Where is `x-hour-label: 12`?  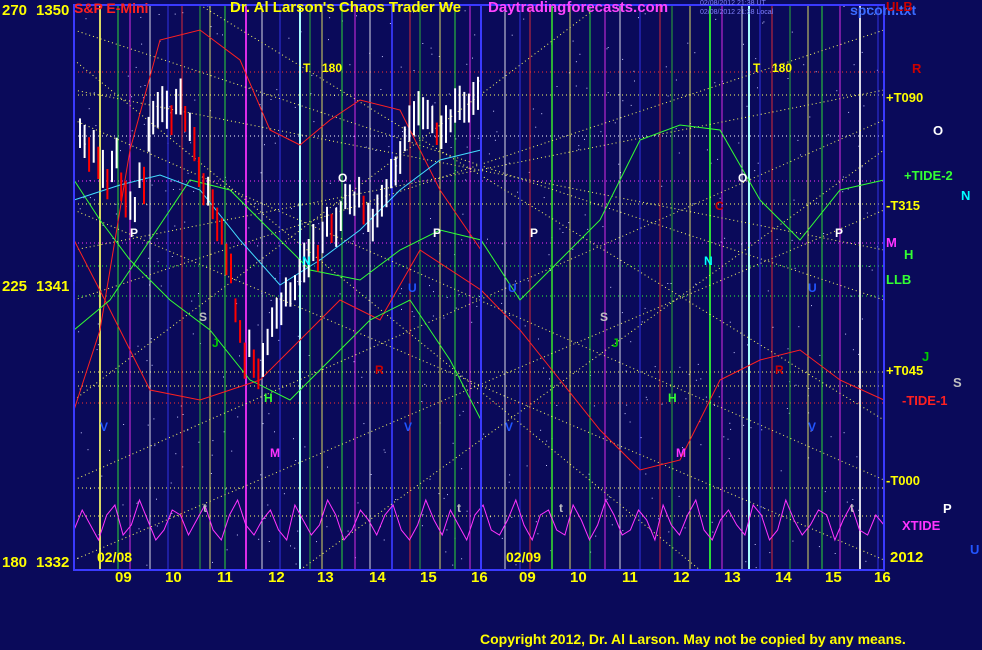 x-hour-label: 12 is located at coordinates (276, 577).